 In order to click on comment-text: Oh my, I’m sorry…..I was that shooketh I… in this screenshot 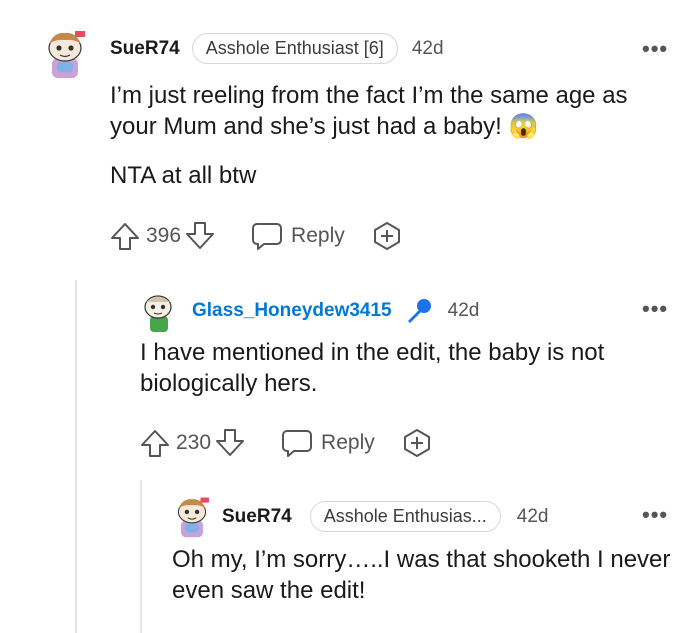, I will do `click(421, 575)`.